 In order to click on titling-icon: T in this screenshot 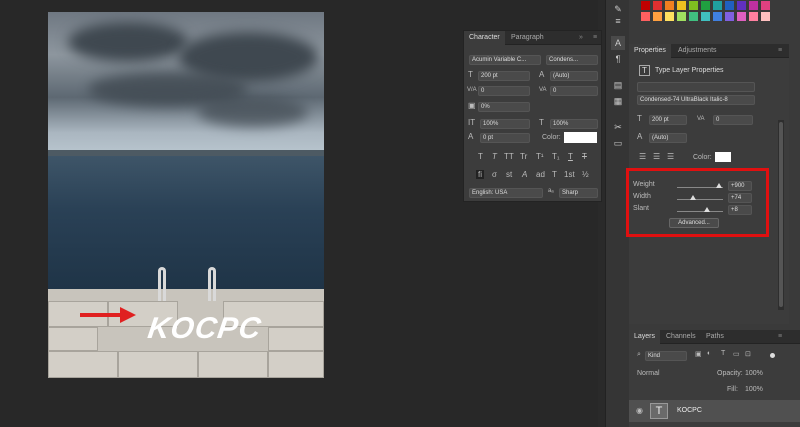, I will do `click(554, 174)`.